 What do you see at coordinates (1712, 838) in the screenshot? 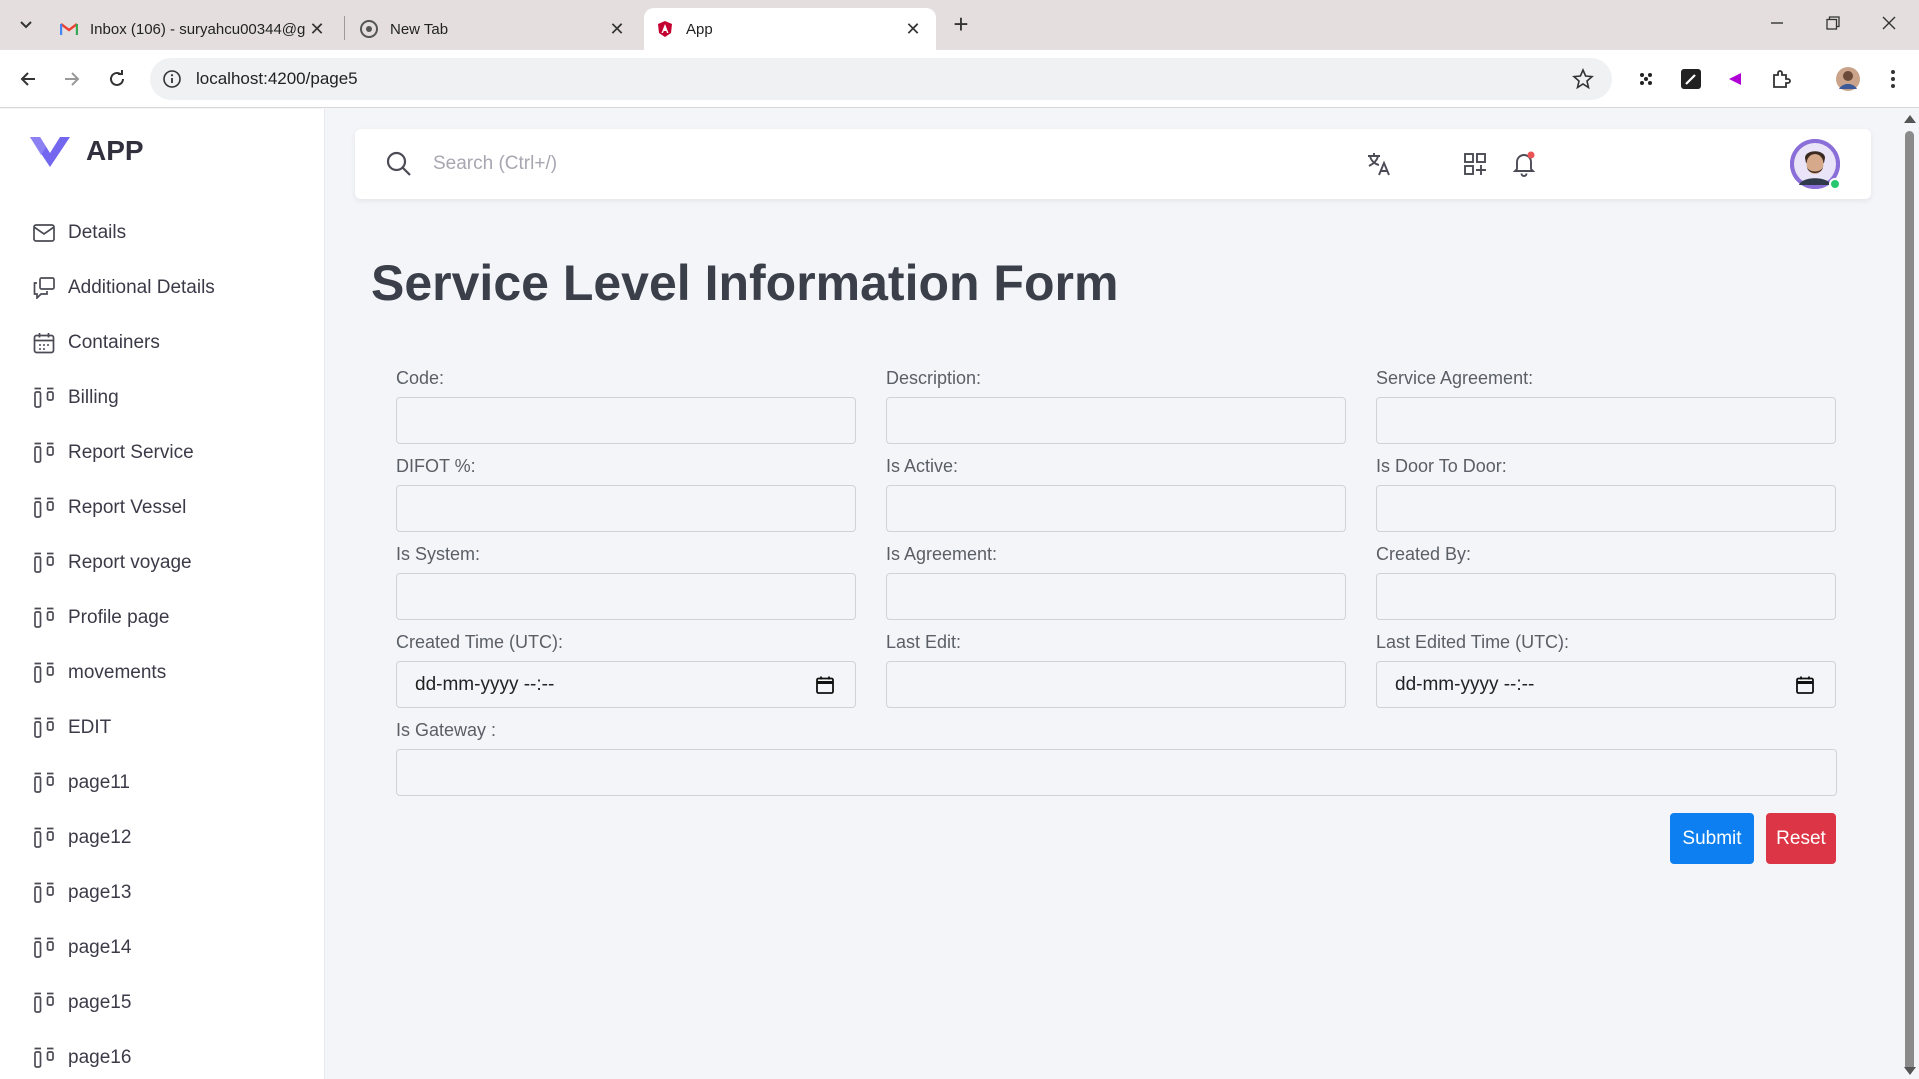
I see `submit-button: Submit` at bounding box center [1712, 838].